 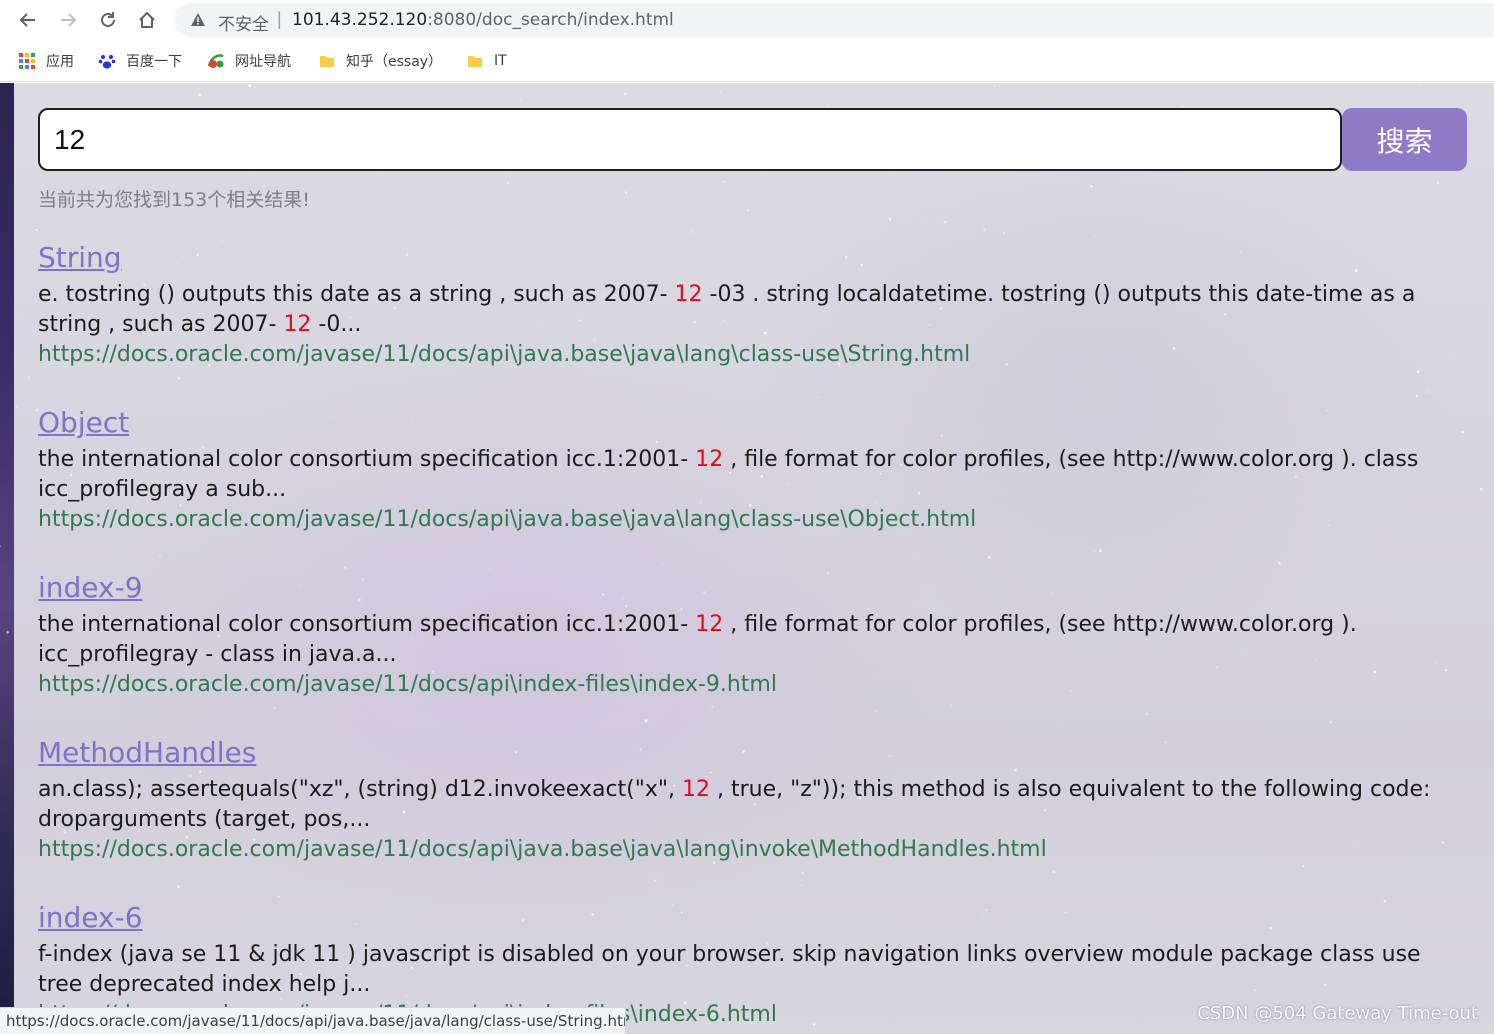 I want to click on baidu-paw-icon, so click(x=107, y=62).